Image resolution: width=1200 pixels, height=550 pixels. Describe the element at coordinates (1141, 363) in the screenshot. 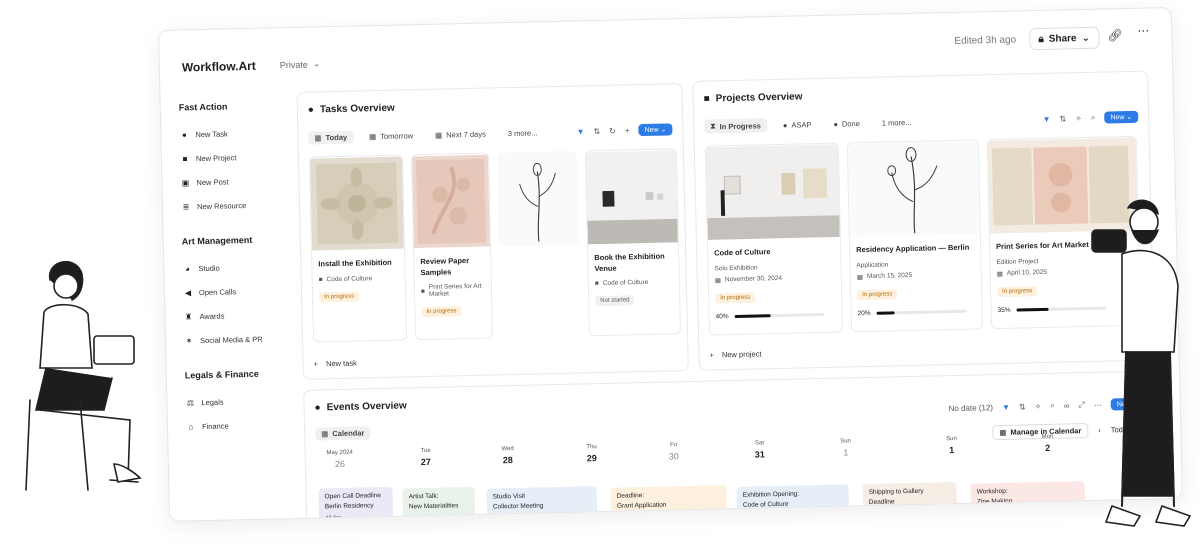

I see `photographer-illustration` at that location.